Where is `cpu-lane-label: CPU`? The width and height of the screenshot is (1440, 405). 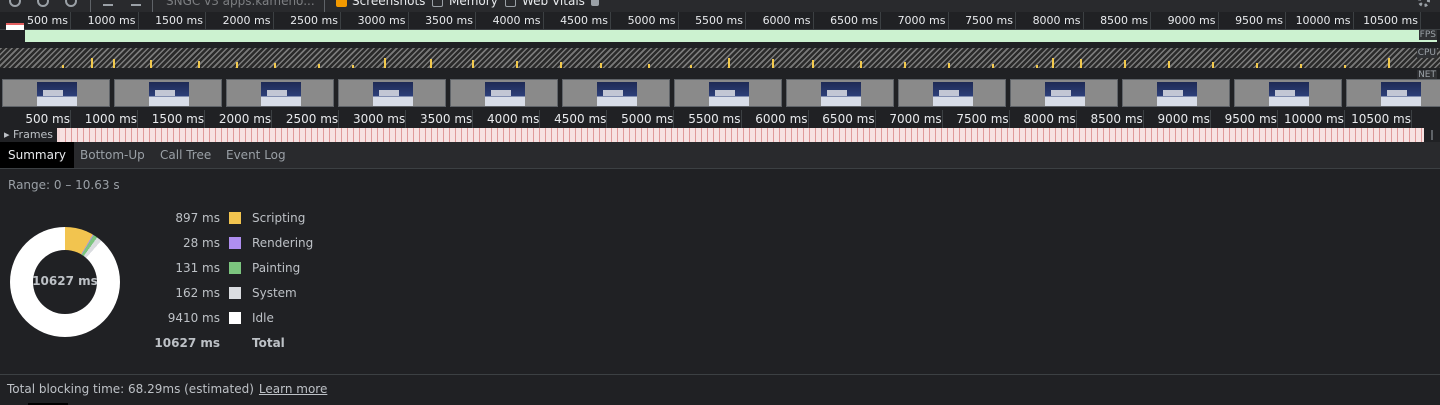 cpu-lane-label: CPU is located at coordinates (1426, 53).